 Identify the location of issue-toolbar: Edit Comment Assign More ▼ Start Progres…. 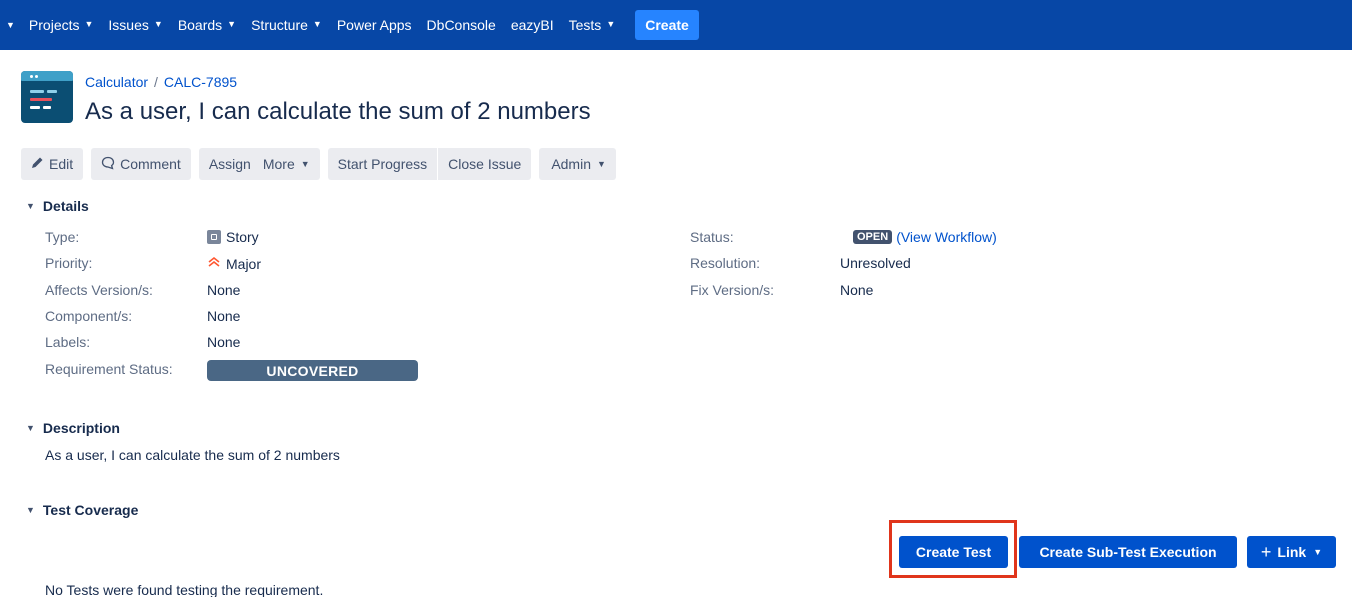
(318, 164).